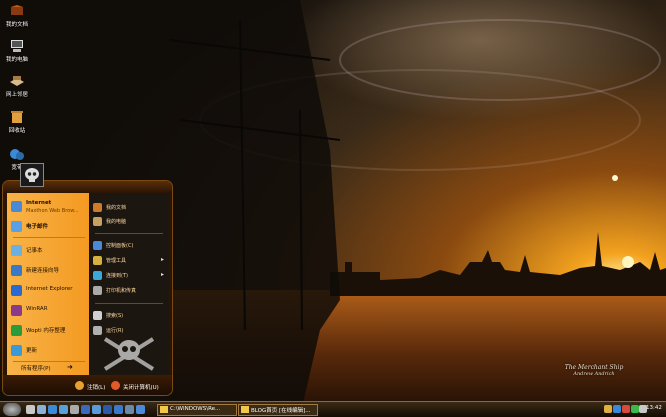 This screenshot has height=417, width=666. What do you see at coordinates (49, 250) in the screenshot?
I see `recent-notepad: 记事本` at bounding box center [49, 250].